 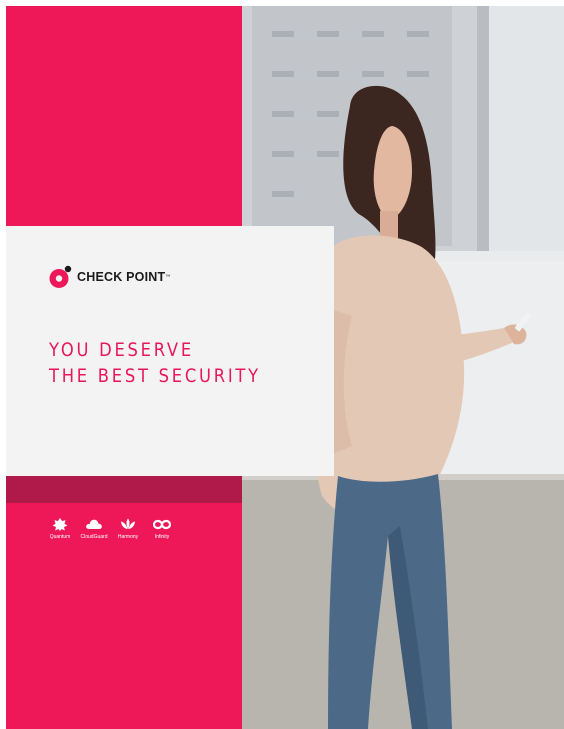 I want to click on brand-name: CHECK POINT, so click(x=121, y=277).